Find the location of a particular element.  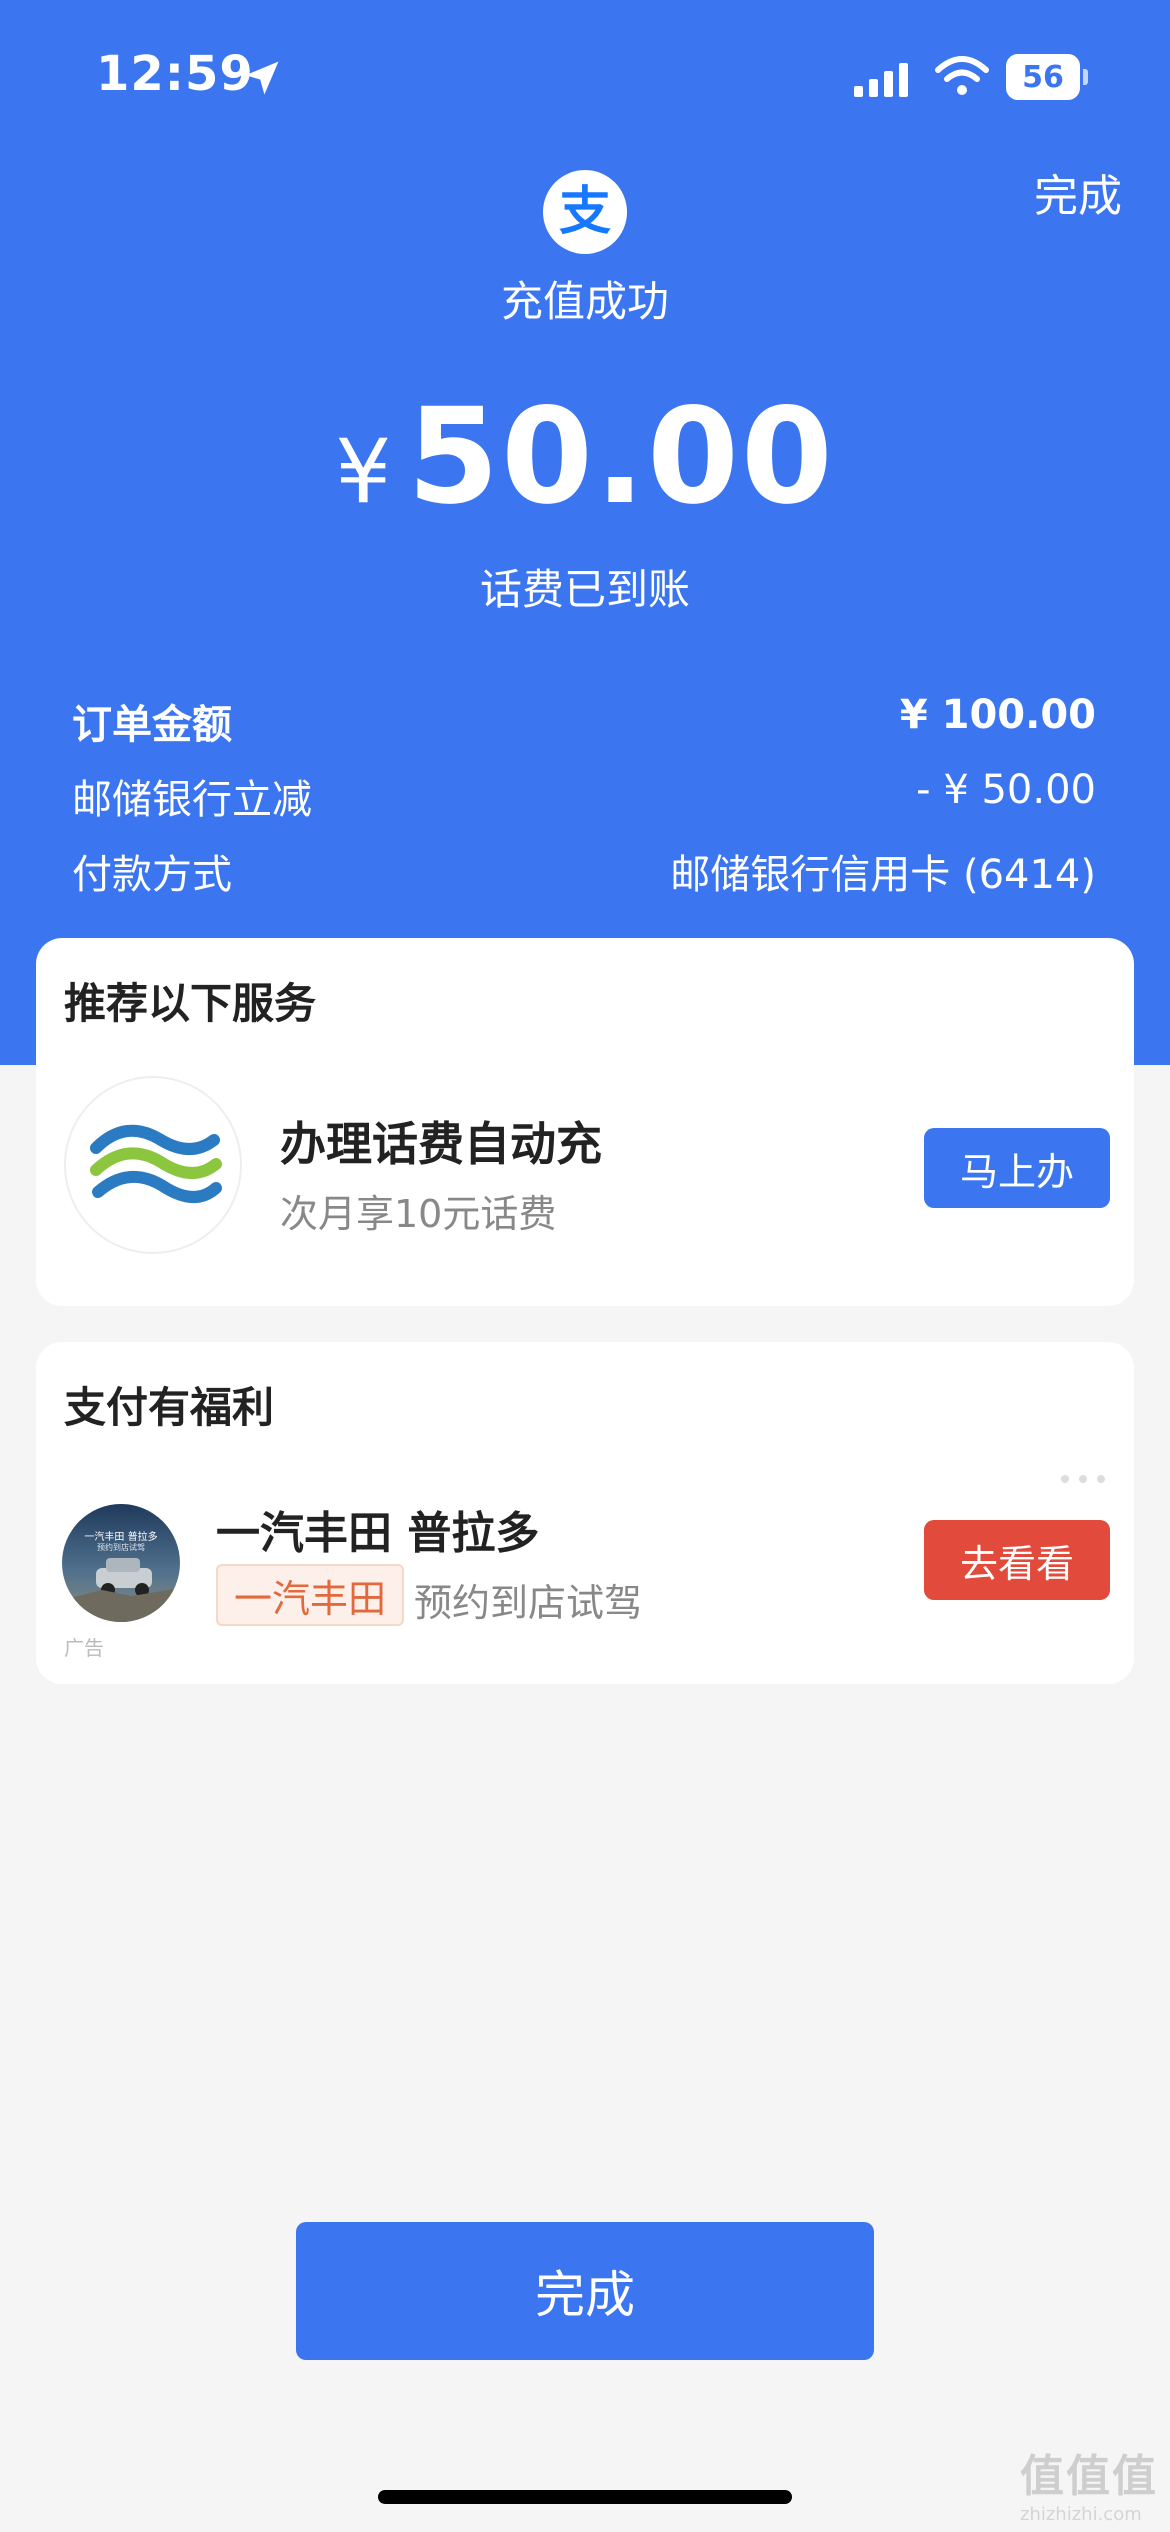

detail-label: 付款方式 is located at coordinates (152, 875).